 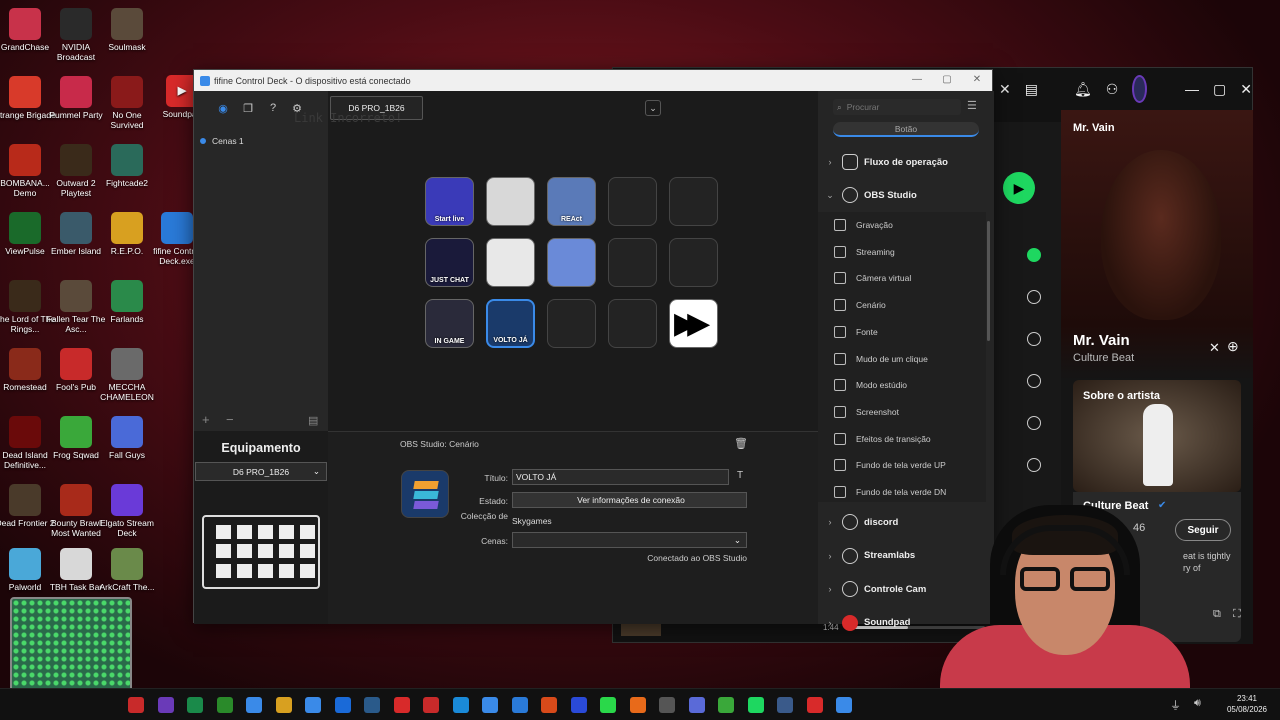 What do you see at coordinates (127, 30) in the screenshot?
I see `desktop-icon: Soulmask` at bounding box center [127, 30].